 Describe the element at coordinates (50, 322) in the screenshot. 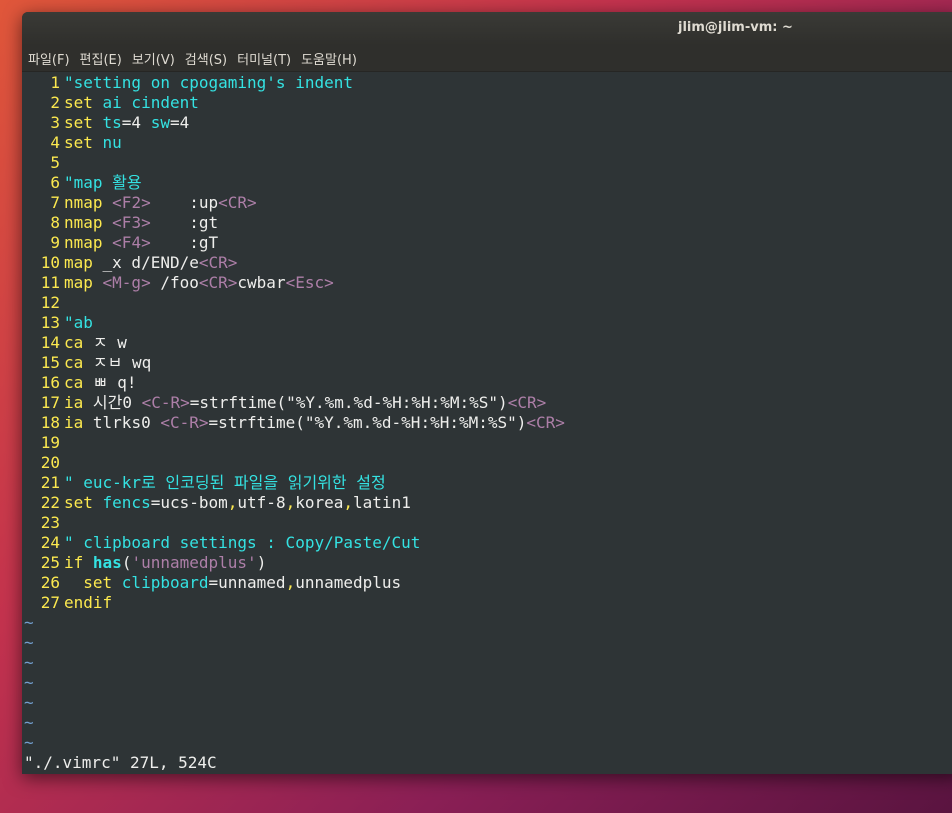

I see `line-number: 13` at that location.